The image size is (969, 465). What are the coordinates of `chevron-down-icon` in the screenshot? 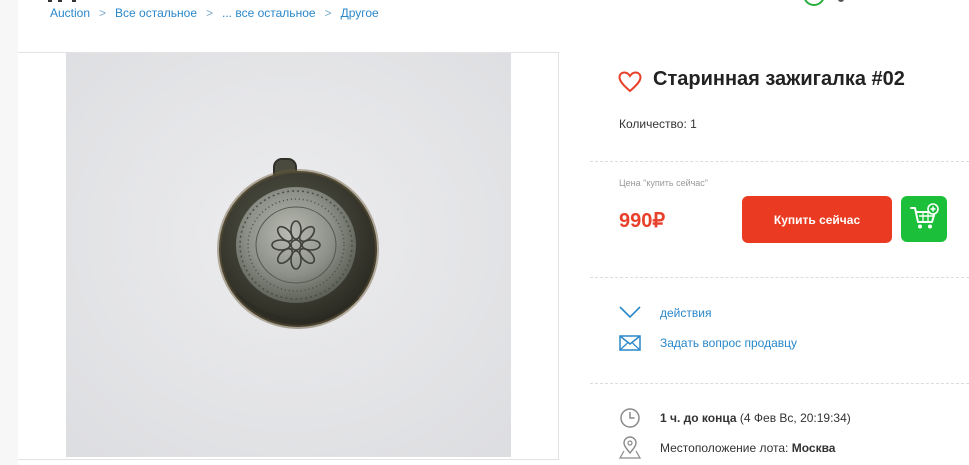 It's located at (630, 313).